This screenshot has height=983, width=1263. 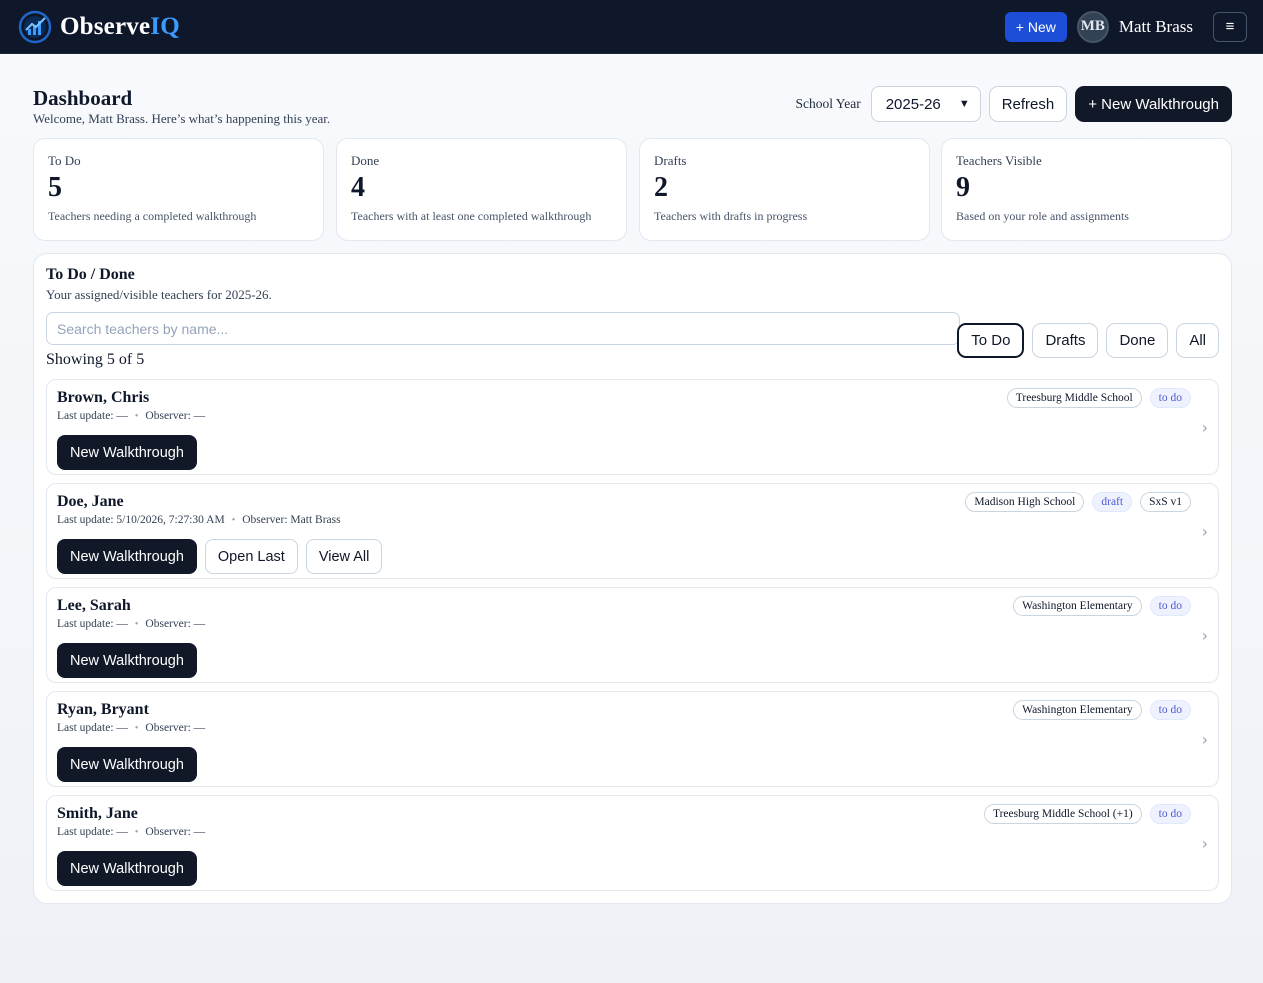 What do you see at coordinates (964, 104) in the screenshot?
I see `chevron-down-icon: ▼` at bounding box center [964, 104].